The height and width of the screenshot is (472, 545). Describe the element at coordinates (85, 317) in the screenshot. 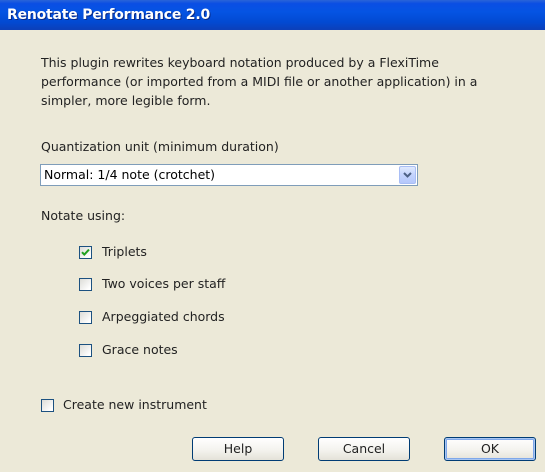

I see `arpeggiated-chords-checkbox` at that location.